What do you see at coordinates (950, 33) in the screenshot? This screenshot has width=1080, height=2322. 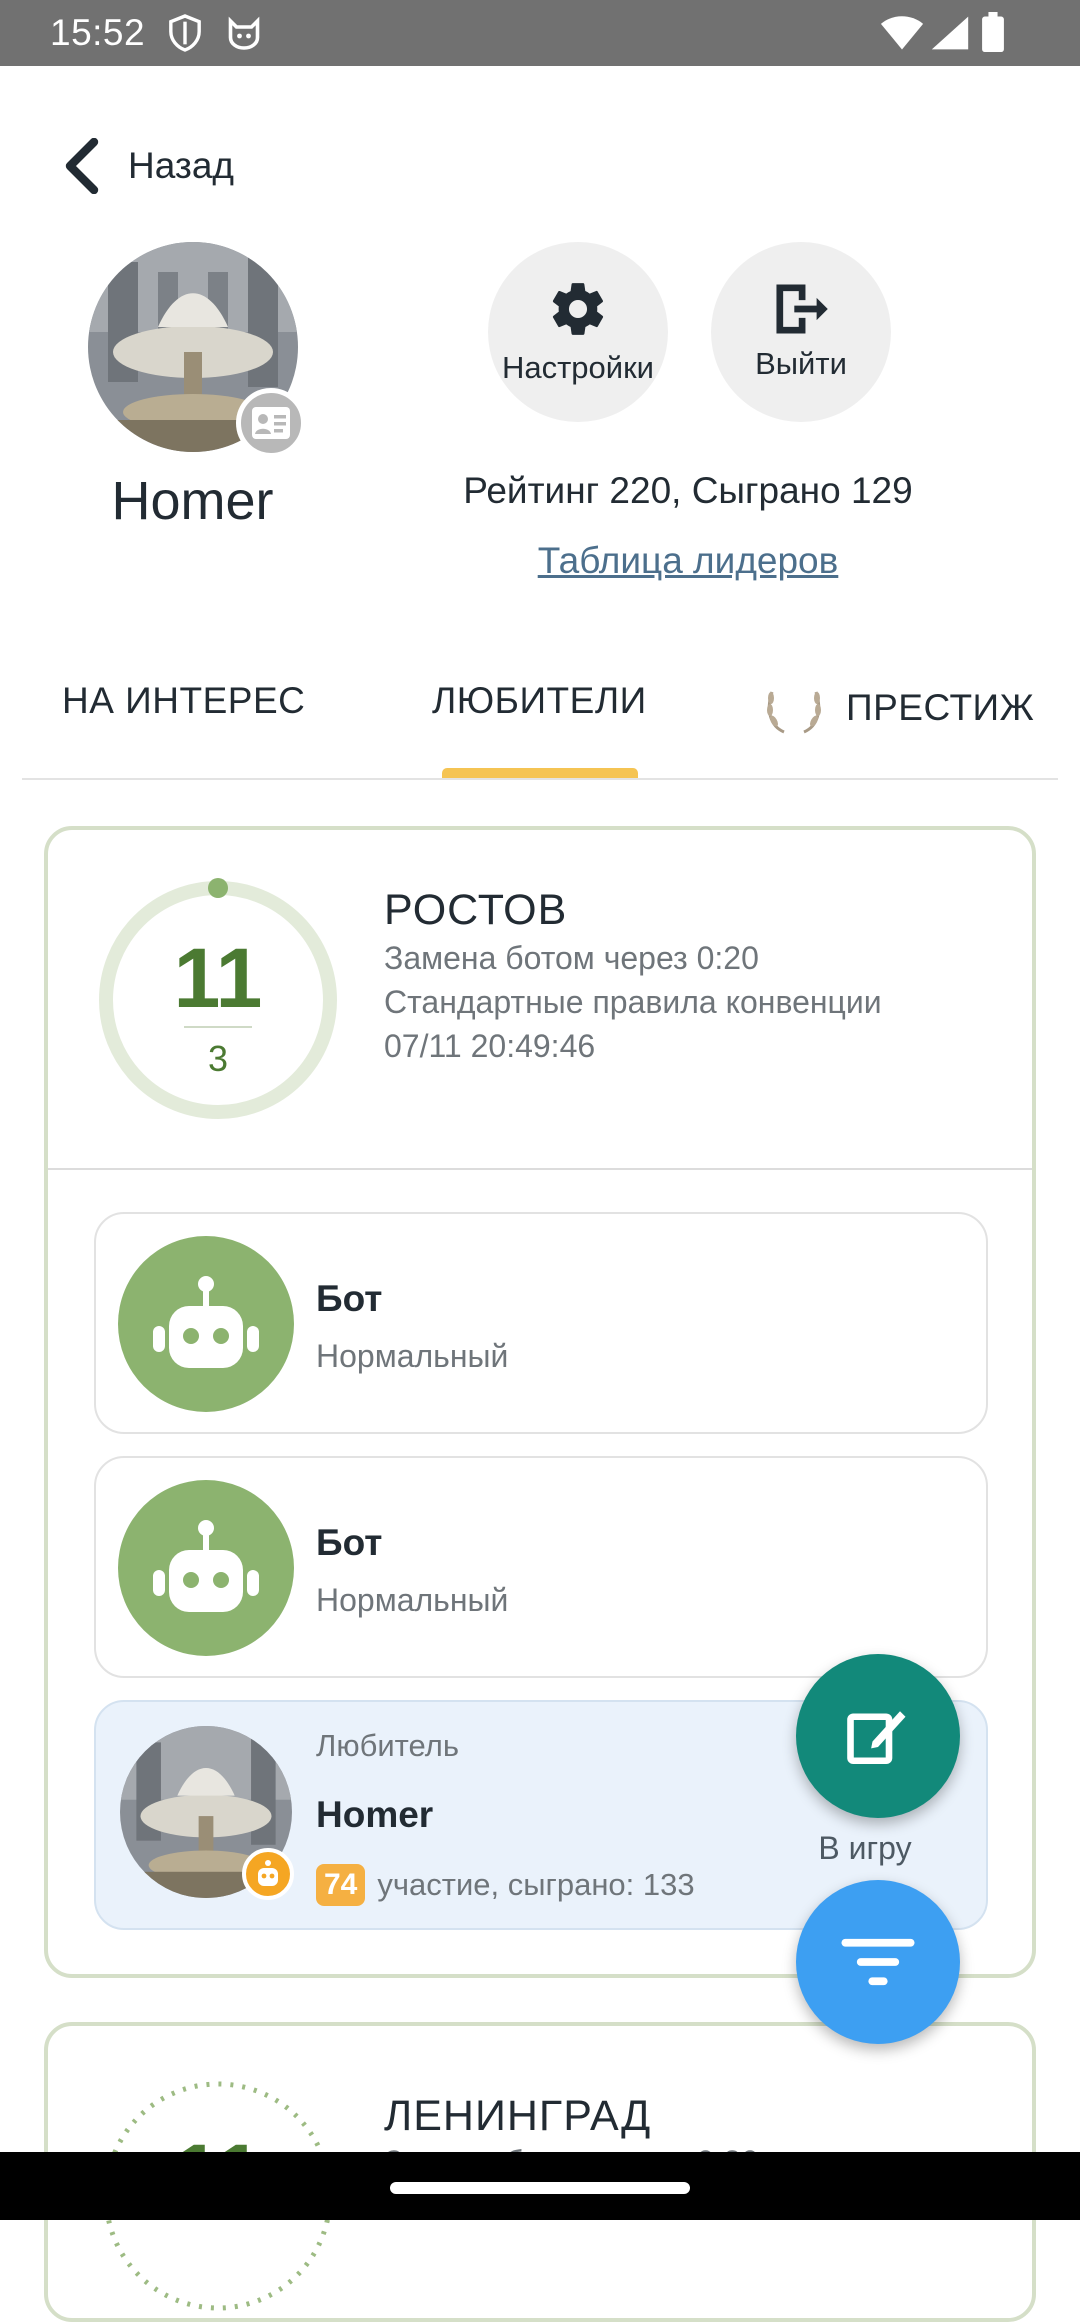 I see `signal-icon` at bounding box center [950, 33].